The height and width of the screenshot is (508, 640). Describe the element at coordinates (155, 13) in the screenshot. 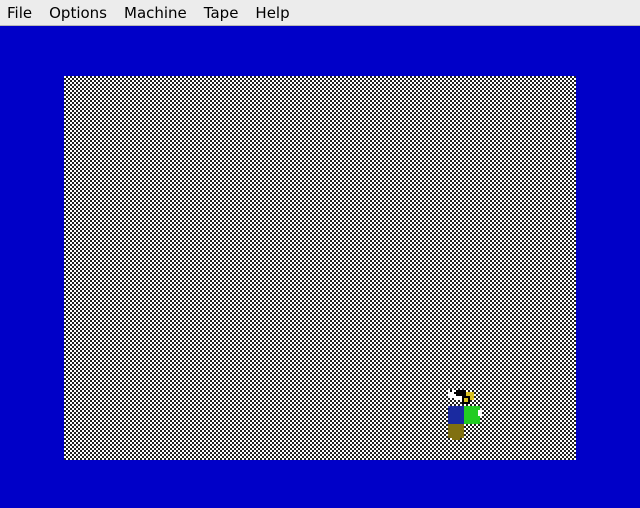

I see `menu-machine: Machine` at that location.